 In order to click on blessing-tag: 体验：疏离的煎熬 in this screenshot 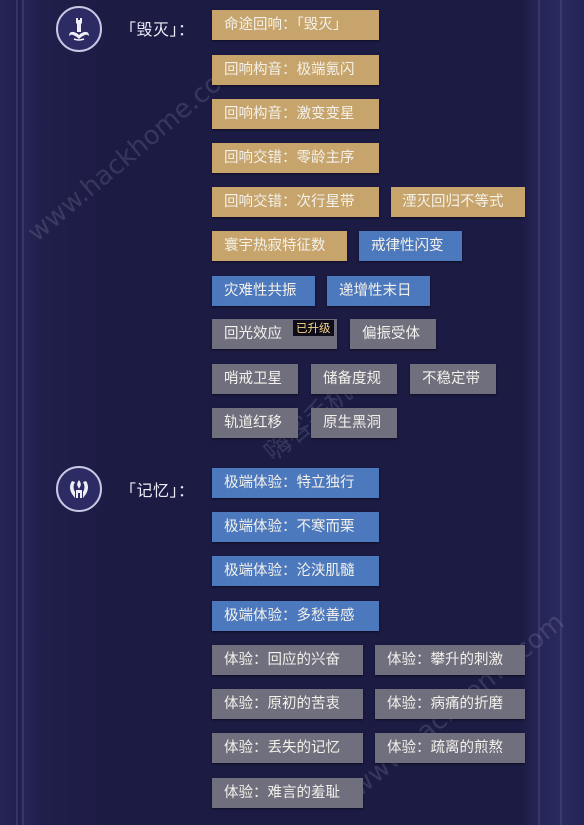, I will do `click(450, 748)`.